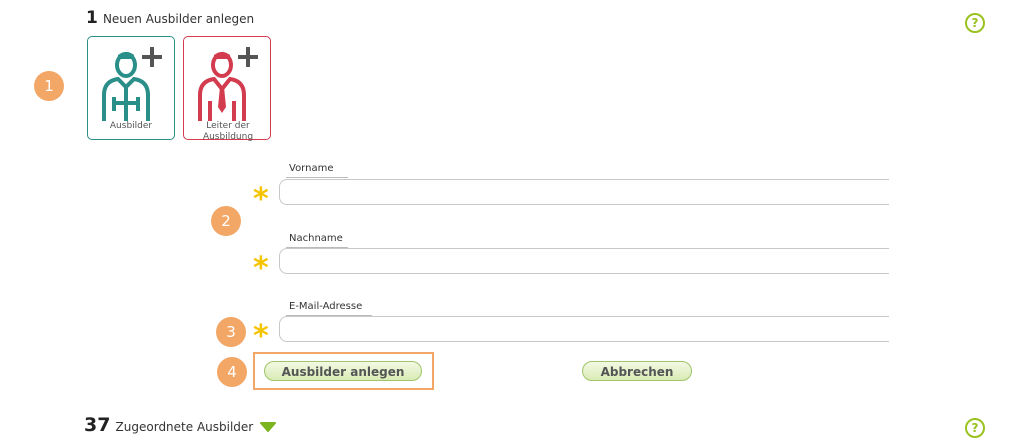 The height and width of the screenshot is (445, 1022). I want to click on email-label: E-Mail-Adresse, so click(326, 306).